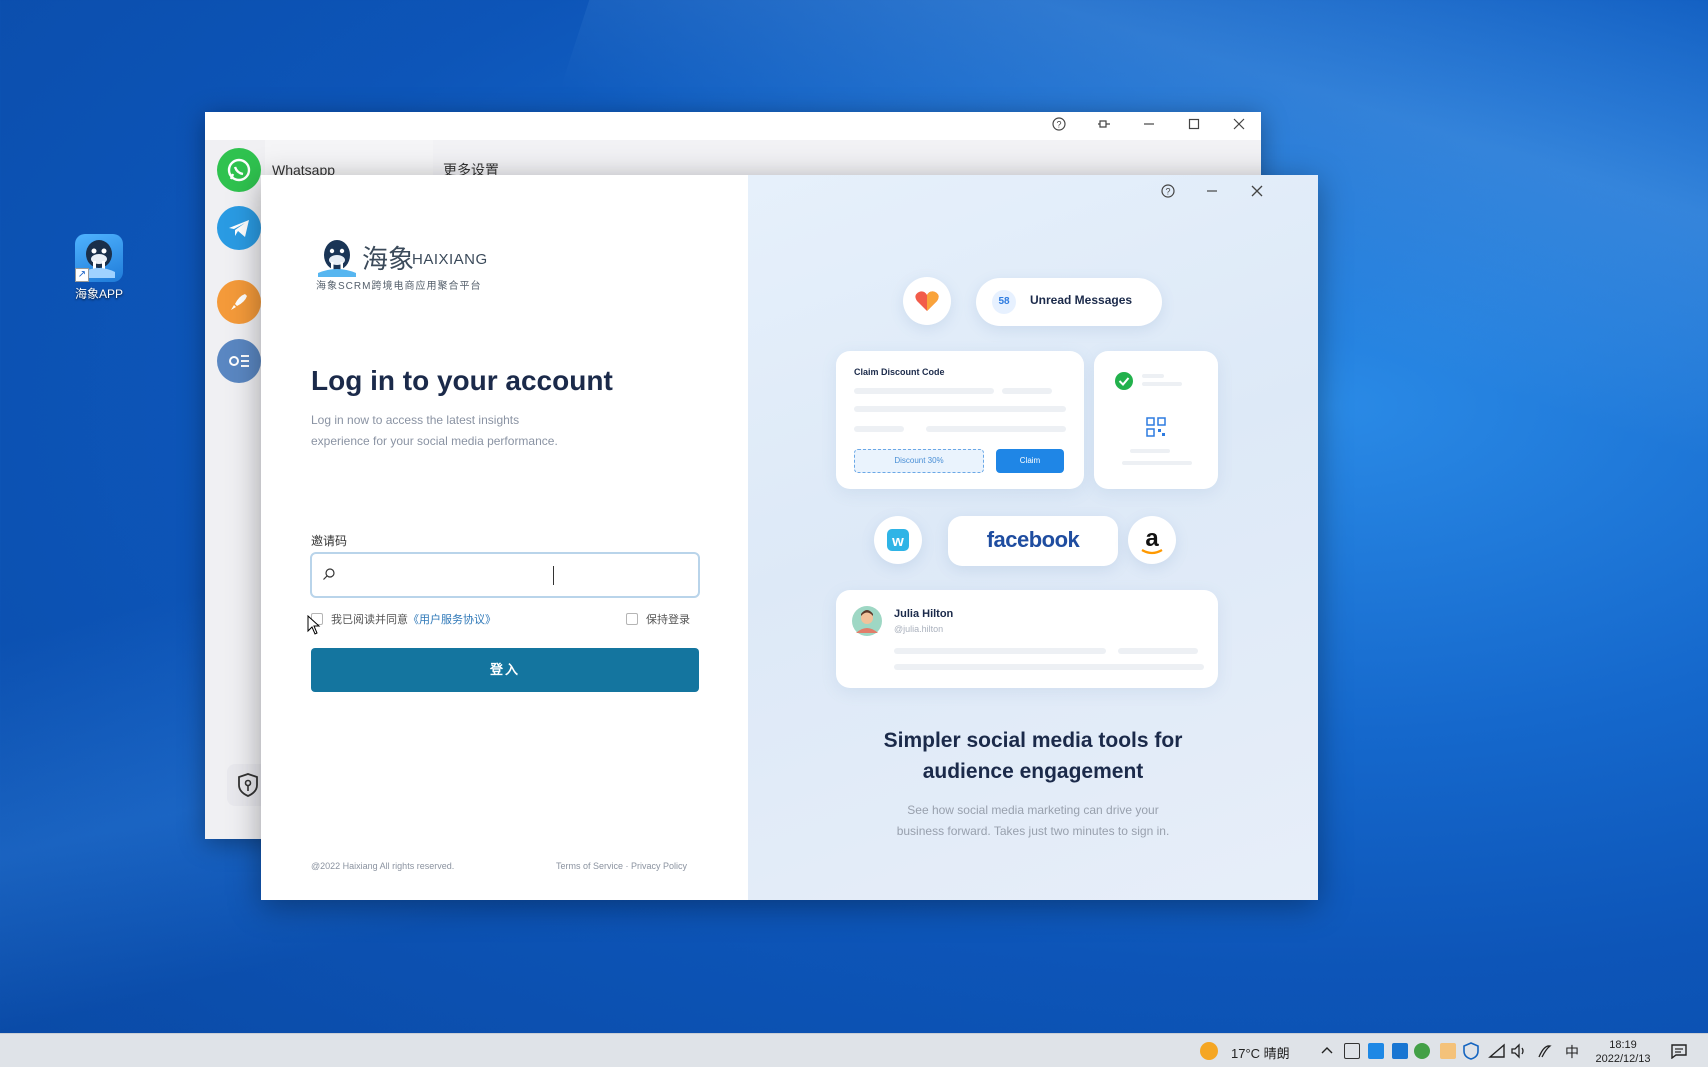 This screenshot has width=1708, height=1067. I want to click on walrus-app-icon: ↗, so click(99, 258).